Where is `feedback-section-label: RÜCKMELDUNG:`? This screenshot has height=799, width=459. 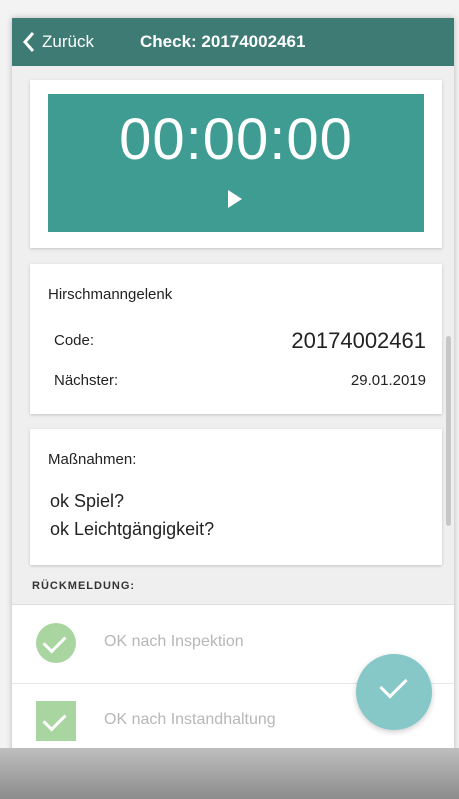 feedback-section-label: RÜCKMELDUNG: is located at coordinates (84, 586).